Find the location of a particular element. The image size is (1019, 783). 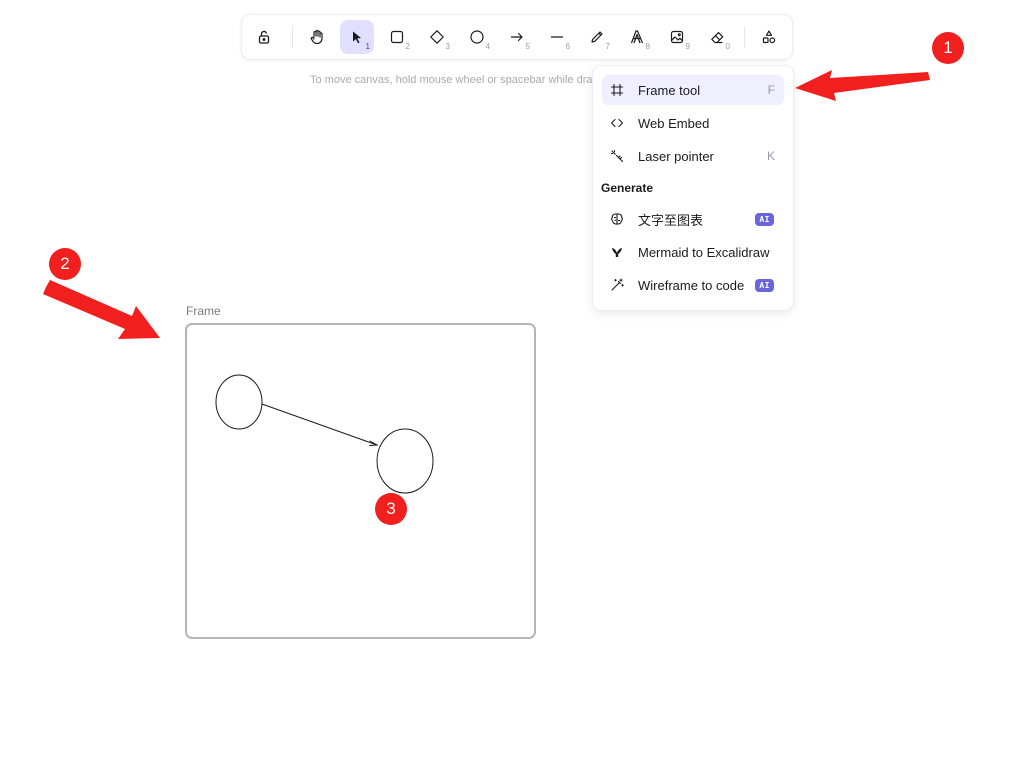

shortcut-key: 6 is located at coordinates (567, 46).